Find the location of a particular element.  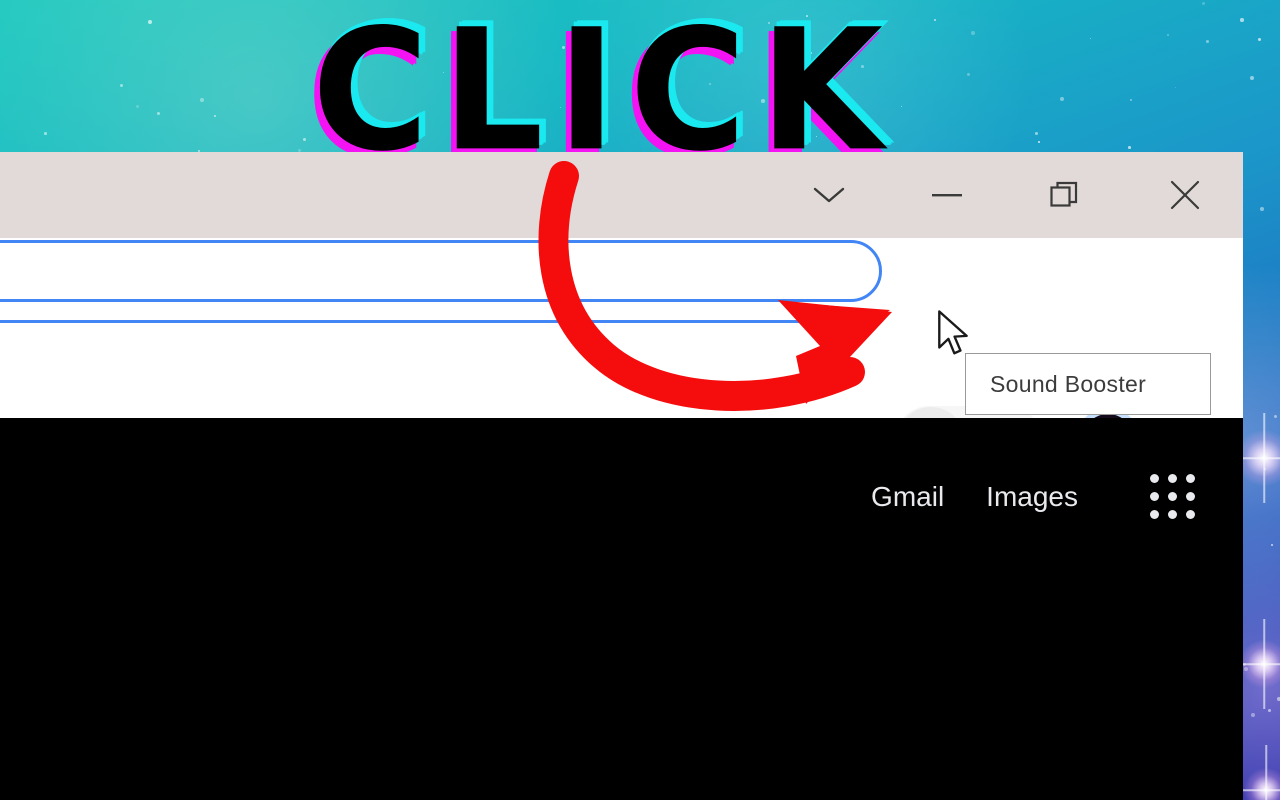

mouse-cursor is located at coordinates (954, 335).